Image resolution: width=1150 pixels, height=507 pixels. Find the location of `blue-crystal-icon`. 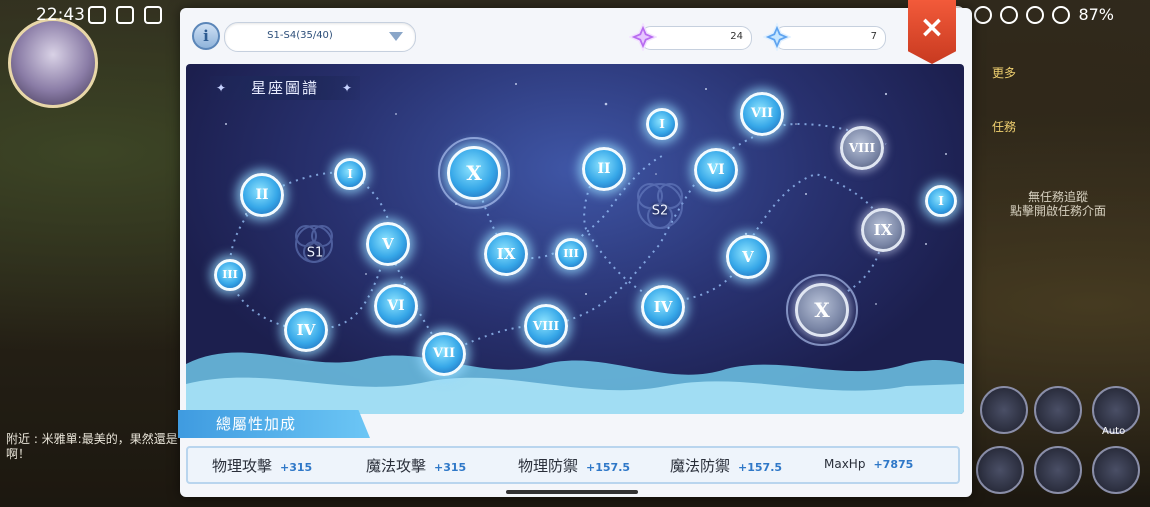

blue-crystal-icon is located at coordinates (777, 37).